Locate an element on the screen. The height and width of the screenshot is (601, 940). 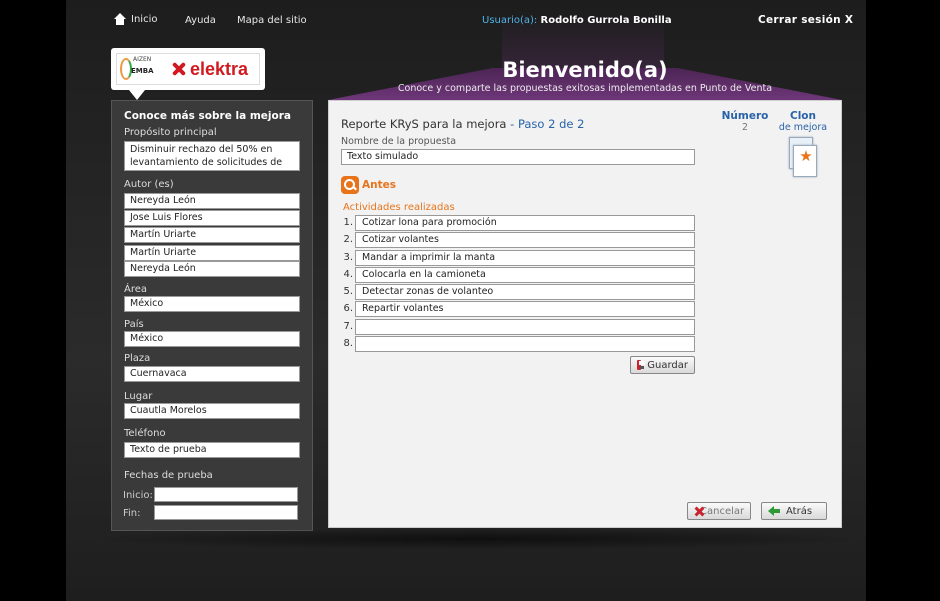
cancel-label: Cancelar is located at coordinates (722, 511).